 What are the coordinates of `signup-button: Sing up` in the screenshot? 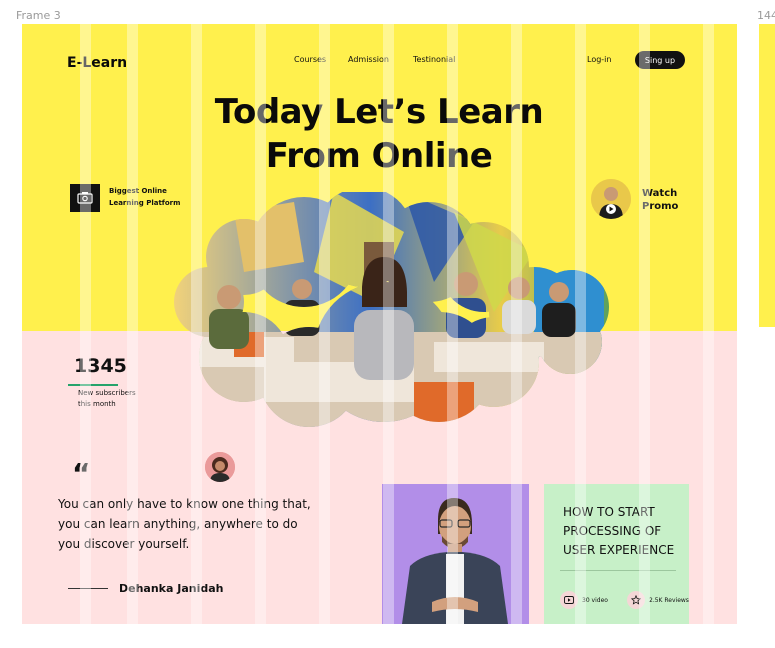 It's located at (660, 60).